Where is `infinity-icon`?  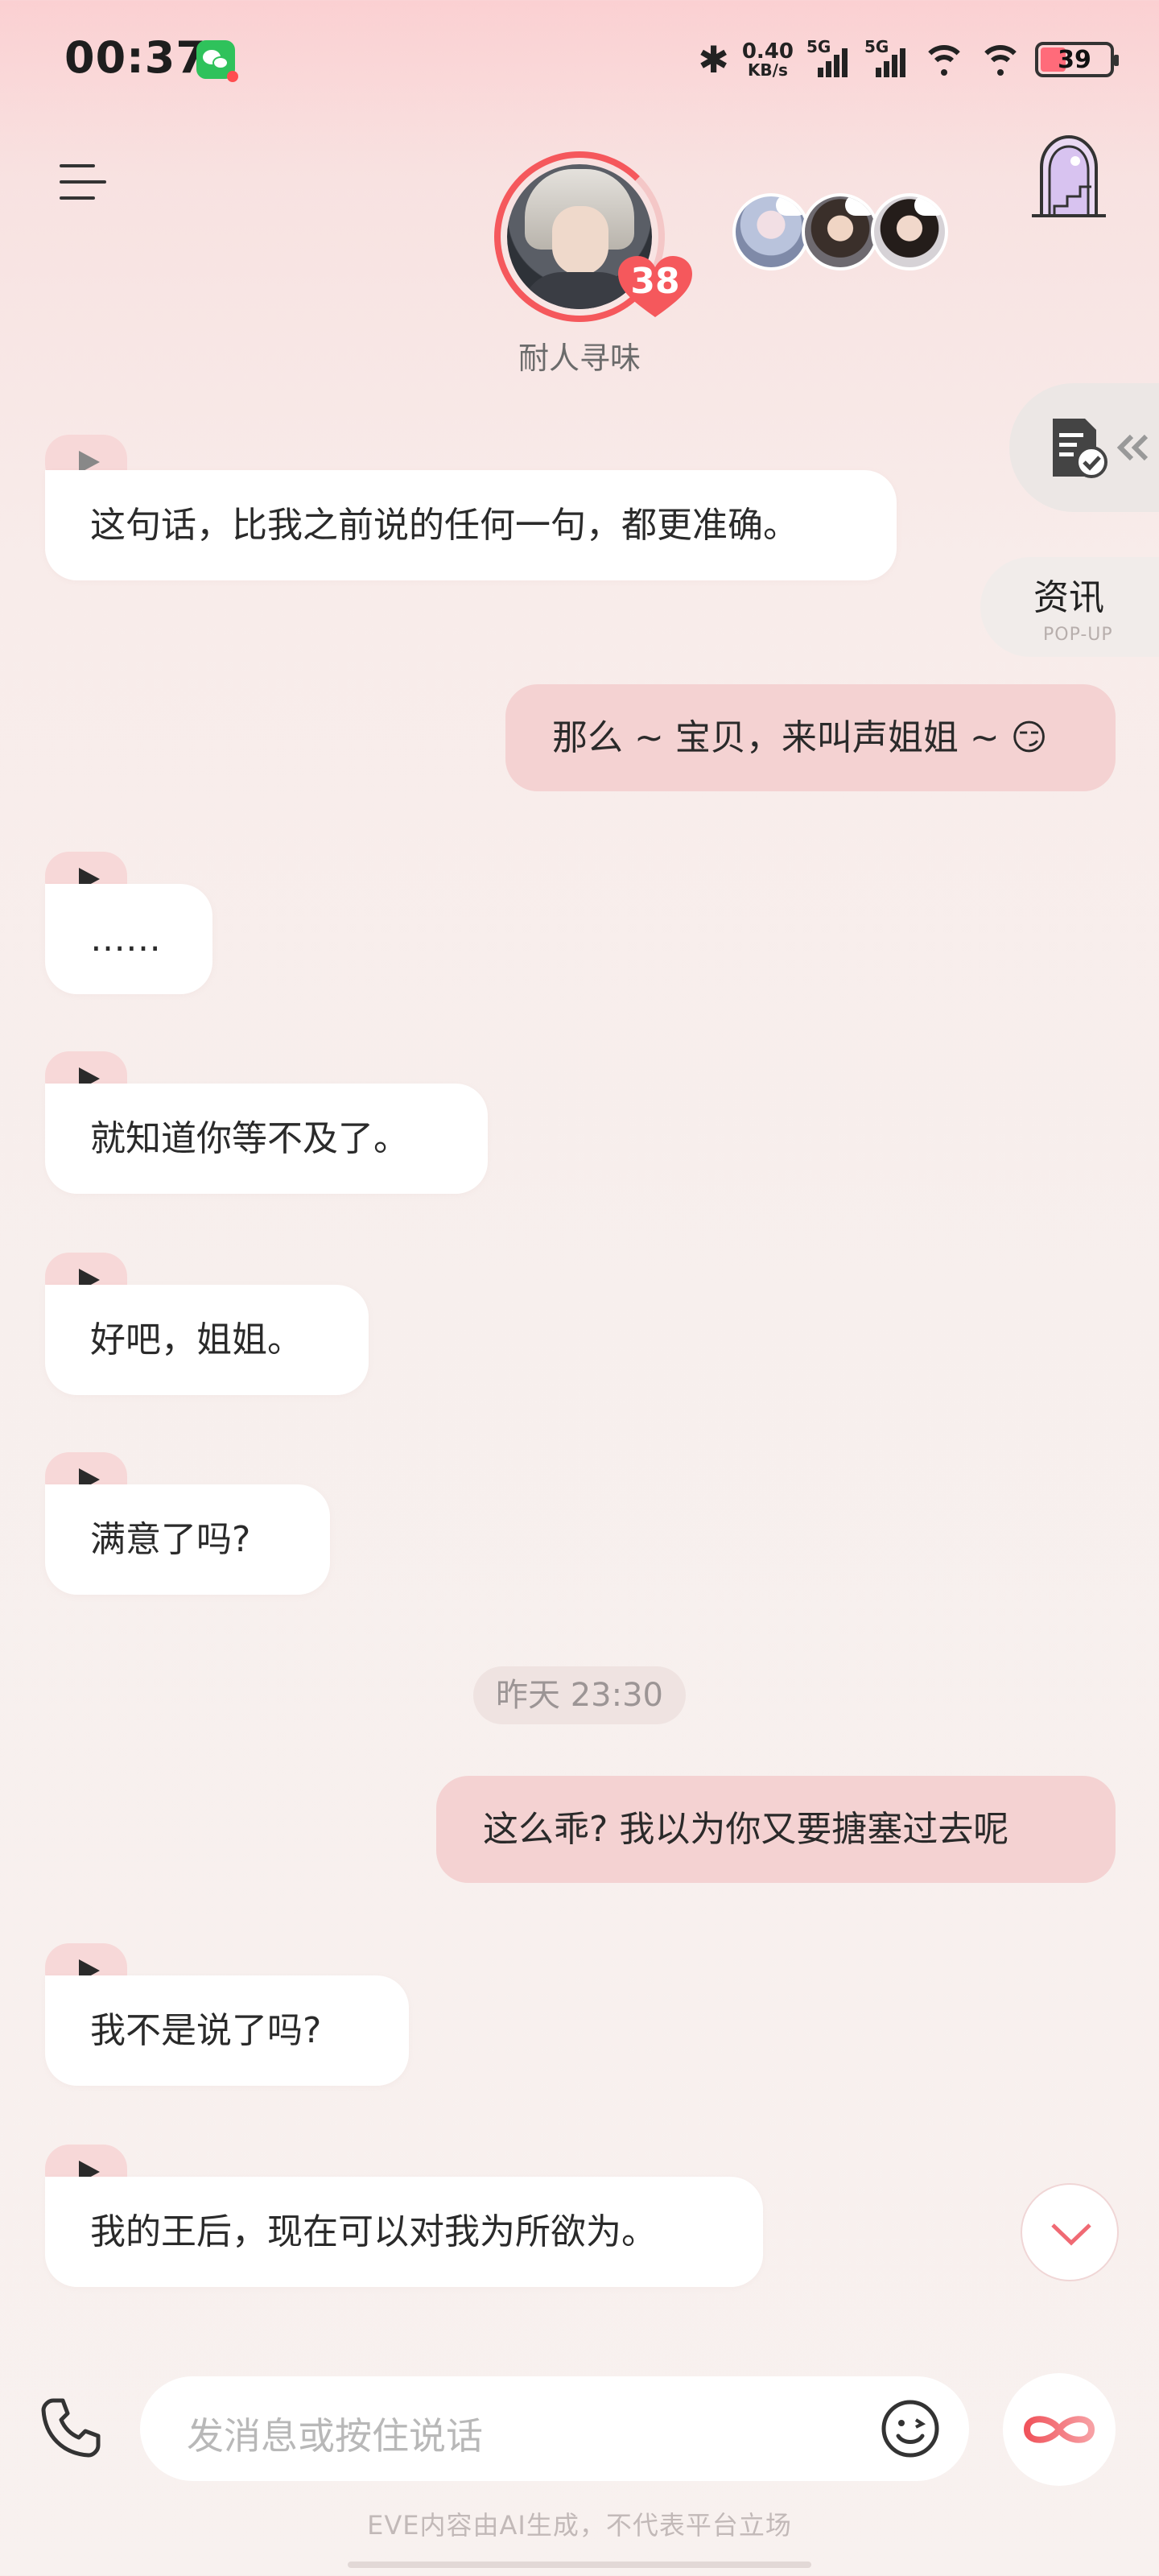
infinity-icon is located at coordinates (1059, 2429).